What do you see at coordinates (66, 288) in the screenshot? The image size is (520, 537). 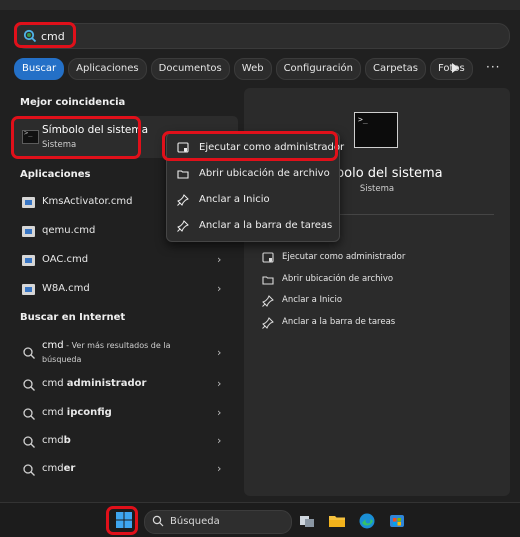 I see `app-item-label: W8A.cmd` at bounding box center [66, 288].